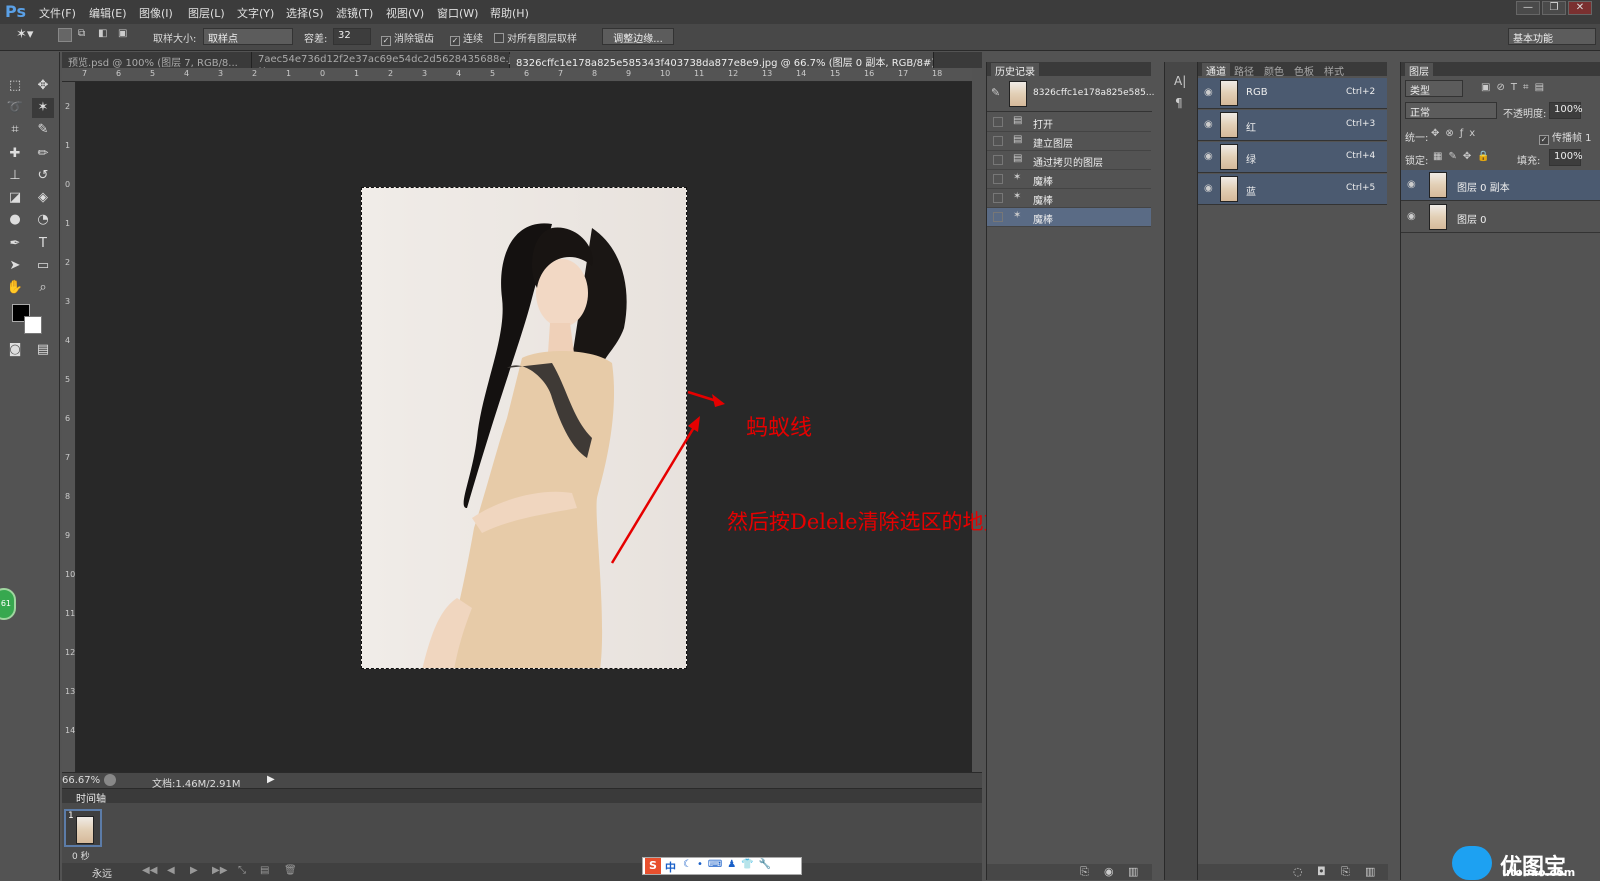  Describe the element at coordinates (15, 198) in the screenshot. I see `eraser-tool-icon: ◪` at that location.